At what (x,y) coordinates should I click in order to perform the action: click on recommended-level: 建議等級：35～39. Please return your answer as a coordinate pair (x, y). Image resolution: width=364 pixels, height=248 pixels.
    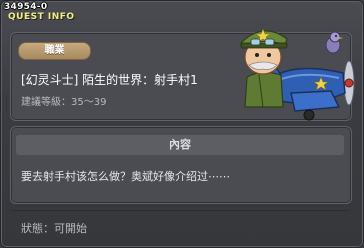
    Looking at the image, I should click on (64, 102).